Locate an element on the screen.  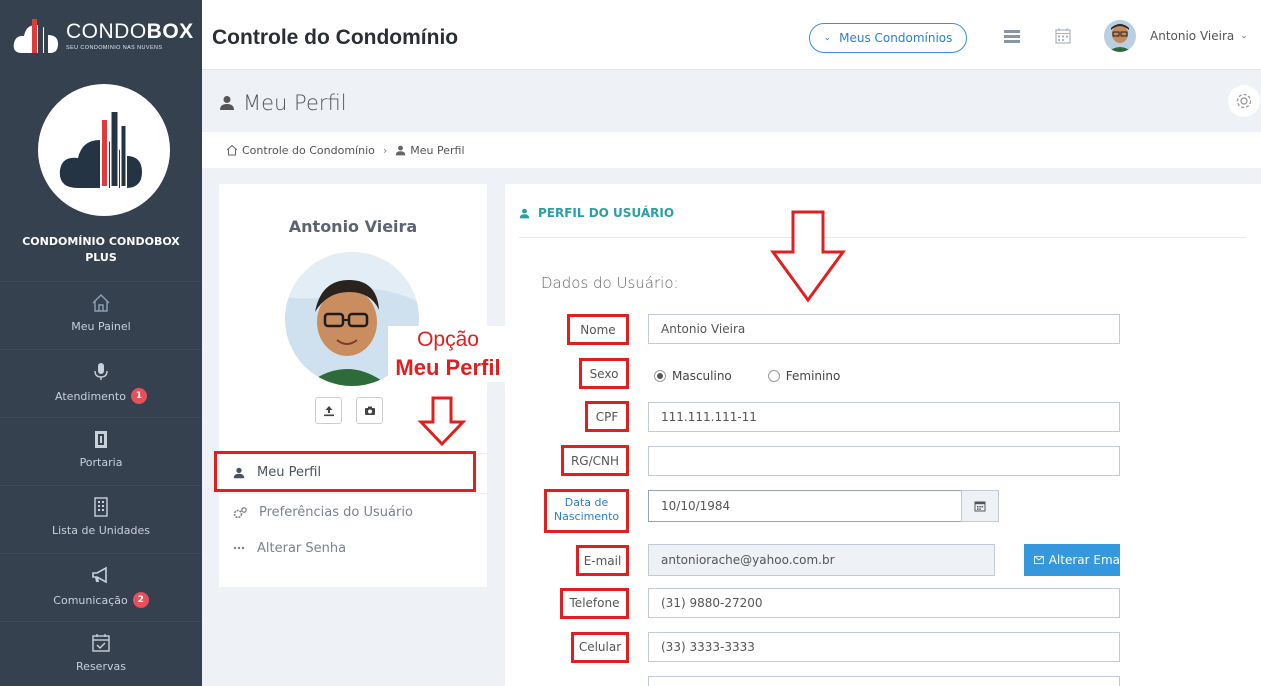
camera-icon is located at coordinates (369, 410).